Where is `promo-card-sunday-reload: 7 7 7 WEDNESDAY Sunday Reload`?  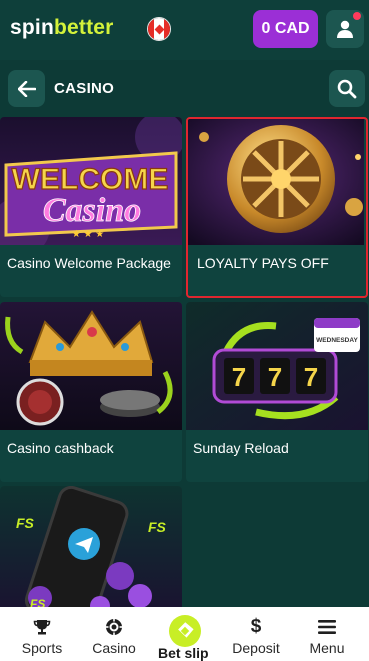 promo-card-sunday-reload: 7 7 7 WEDNESDAY Sunday Reload is located at coordinates (277, 392).